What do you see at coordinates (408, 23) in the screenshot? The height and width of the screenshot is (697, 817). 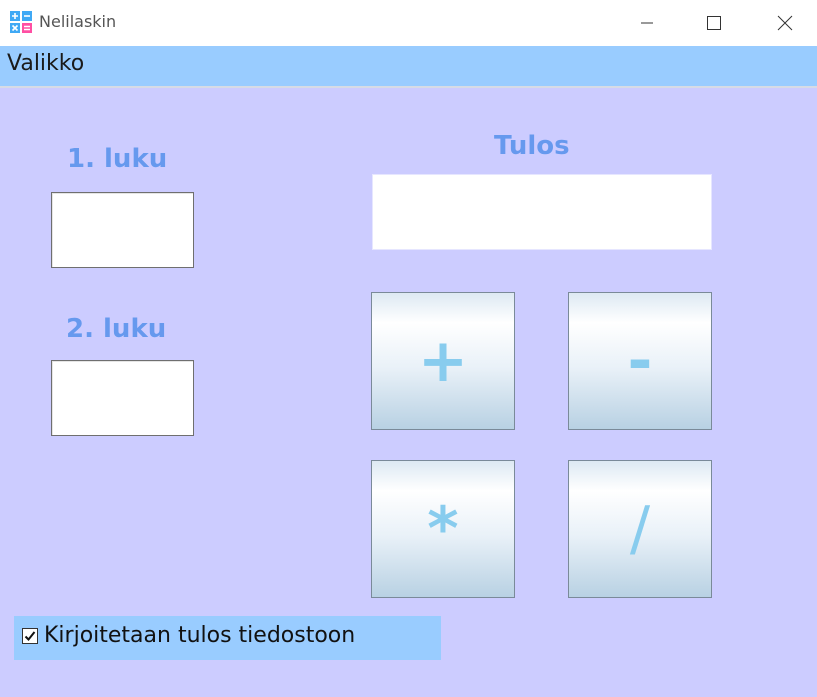 I see `title-bar: Nelilaskin` at bounding box center [408, 23].